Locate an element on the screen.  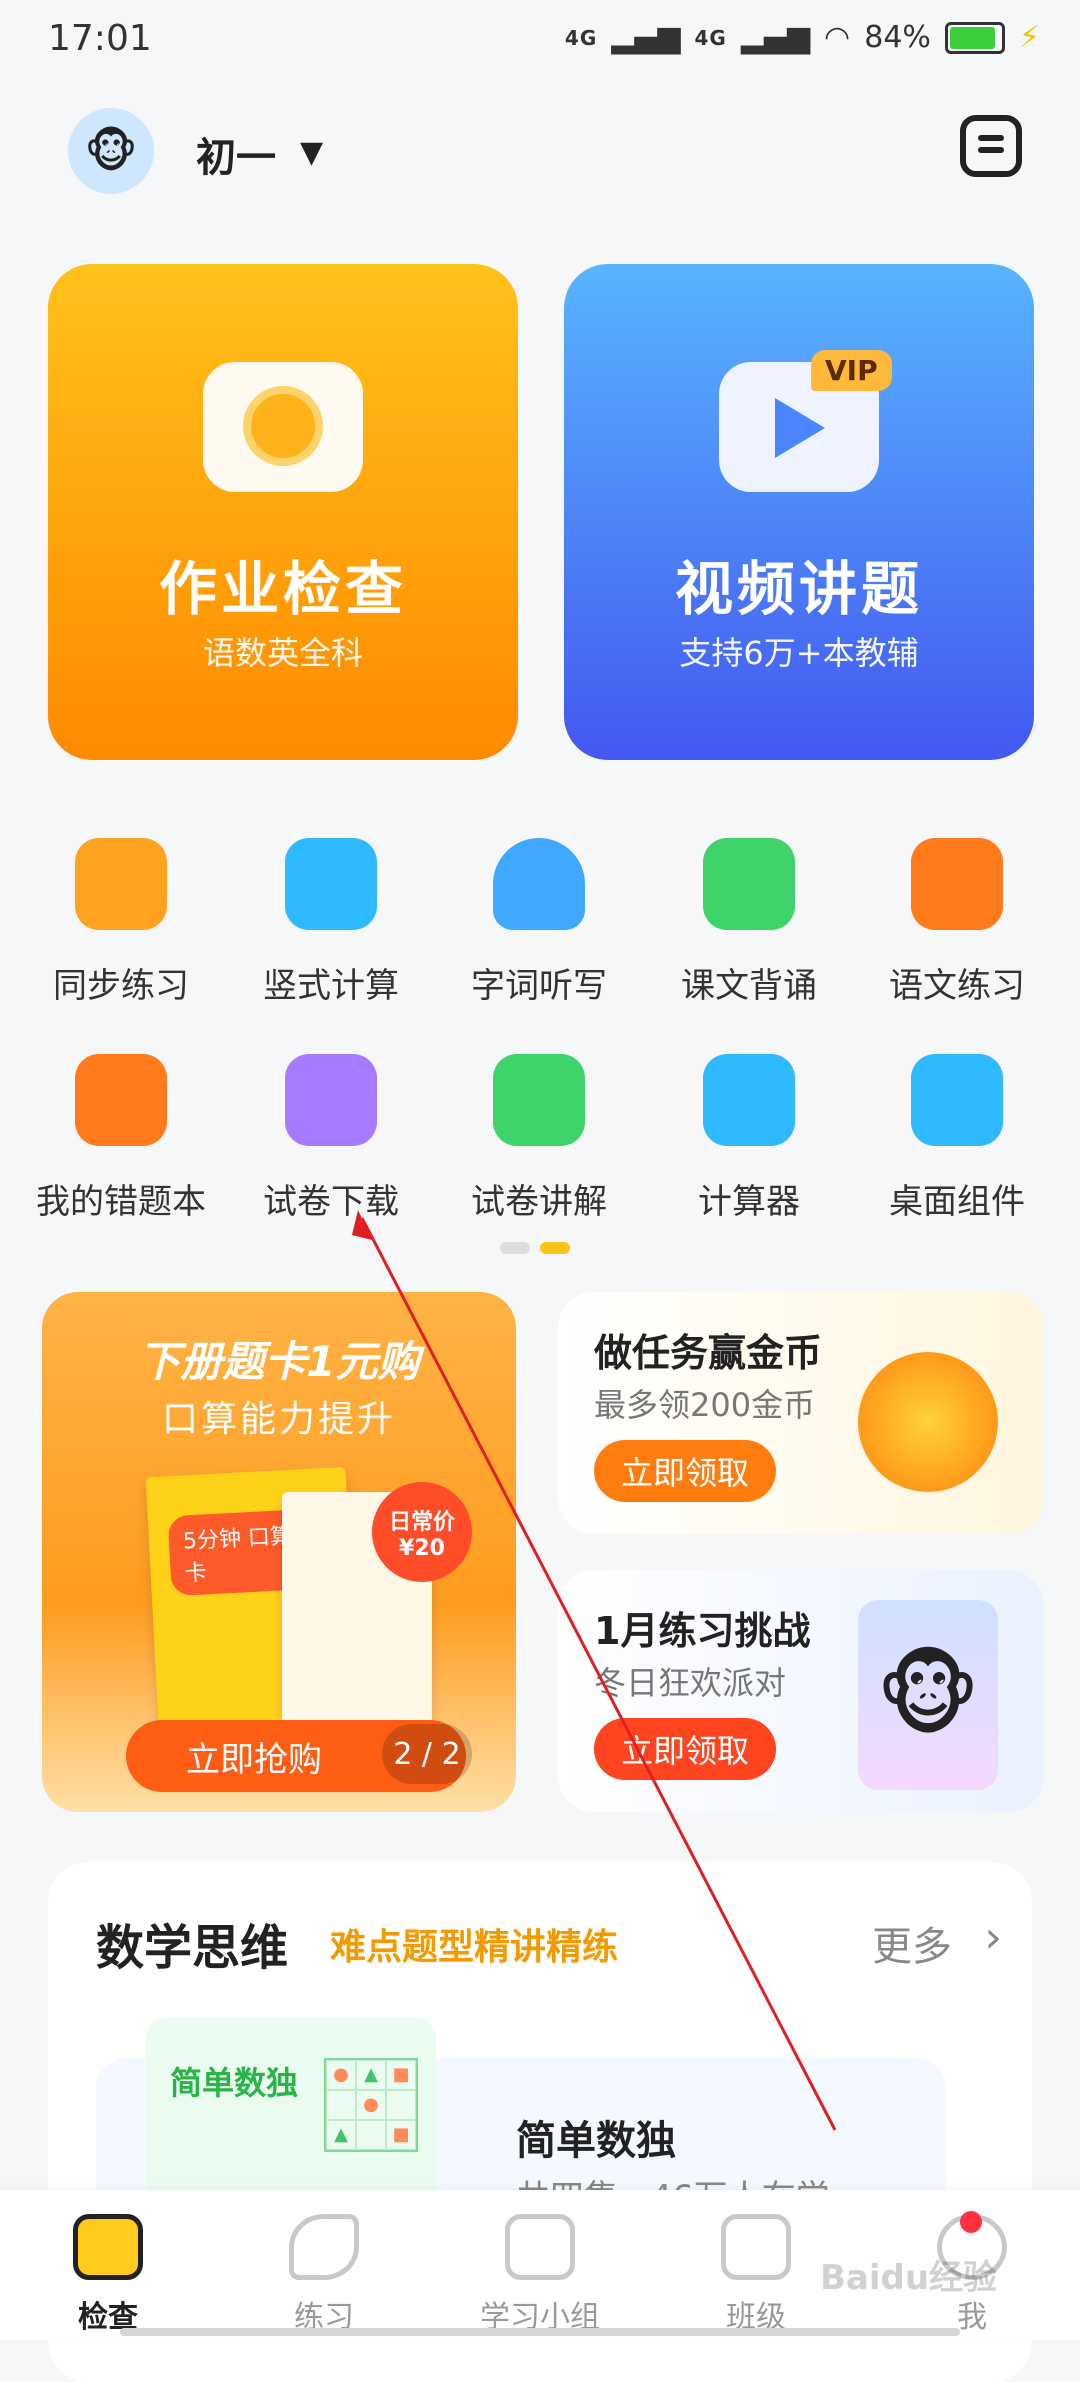
tool-paper-explain: 试卷讲解 is located at coordinates (539, 1138).